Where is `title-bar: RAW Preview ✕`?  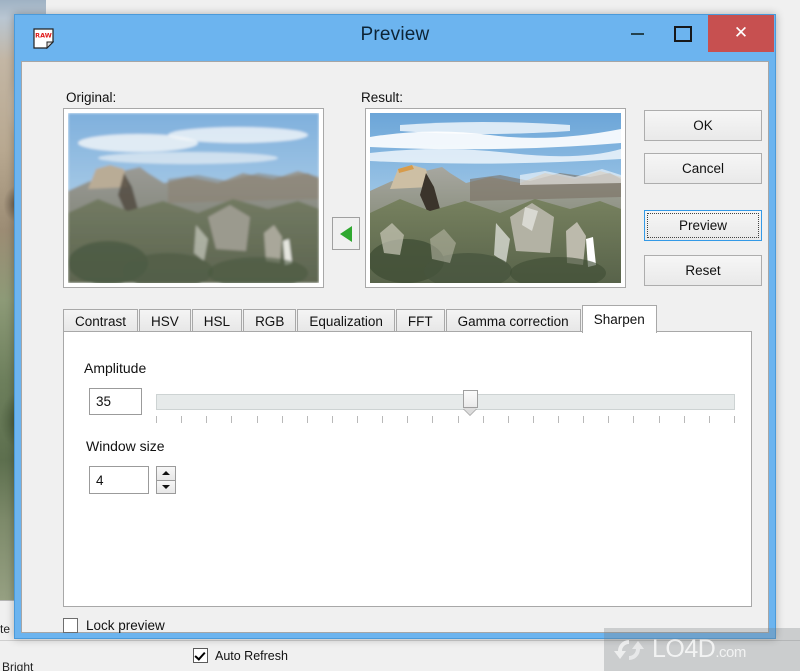
title-bar: RAW Preview ✕ is located at coordinates (395, 38).